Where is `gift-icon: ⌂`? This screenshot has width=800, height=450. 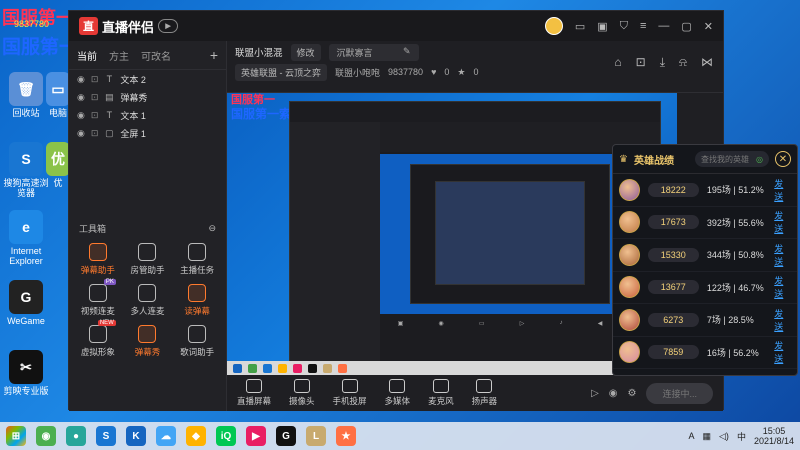
gift-icon: ⌂ is located at coordinates (617, 62).